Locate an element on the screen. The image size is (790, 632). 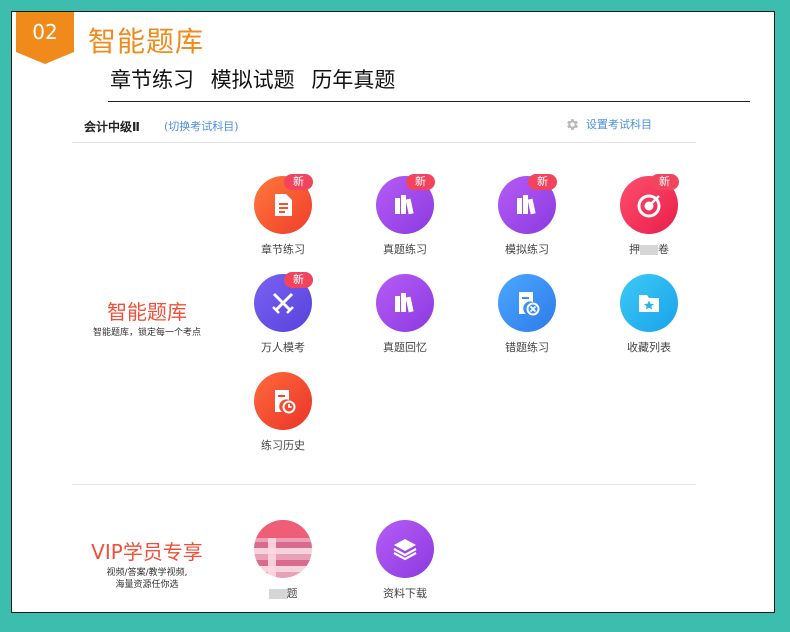
tile-mass-mock-exam: 新 万人模考 is located at coordinates (283, 313).